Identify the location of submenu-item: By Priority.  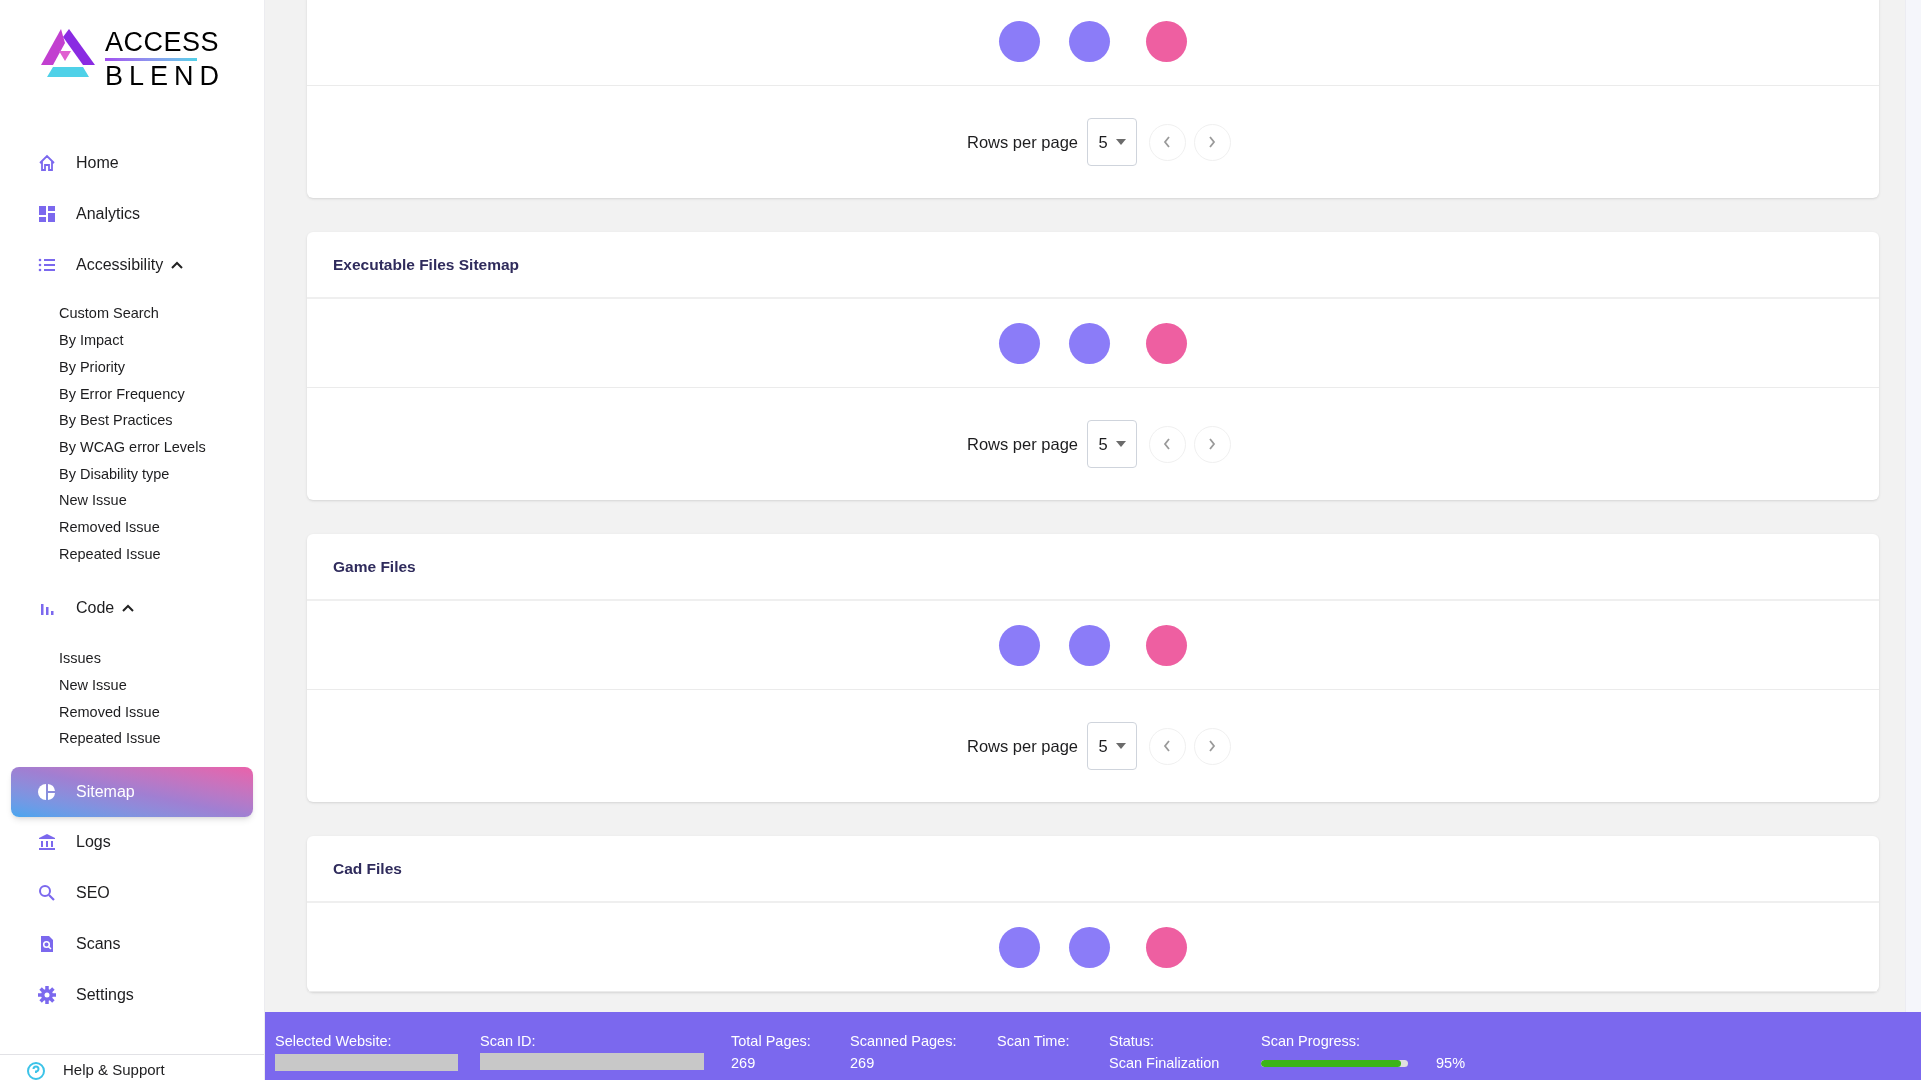
(161, 368).